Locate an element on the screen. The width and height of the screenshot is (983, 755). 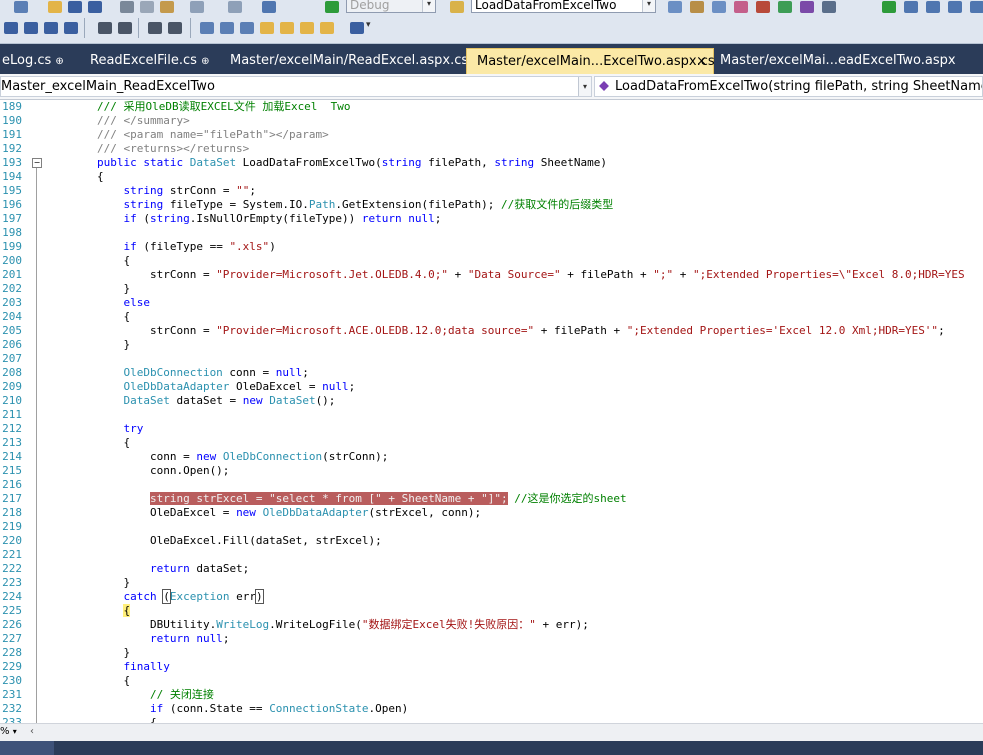
tab-label: Master/excelMain/ReadExcel.aspx.cs is located at coordinates (349, 60).